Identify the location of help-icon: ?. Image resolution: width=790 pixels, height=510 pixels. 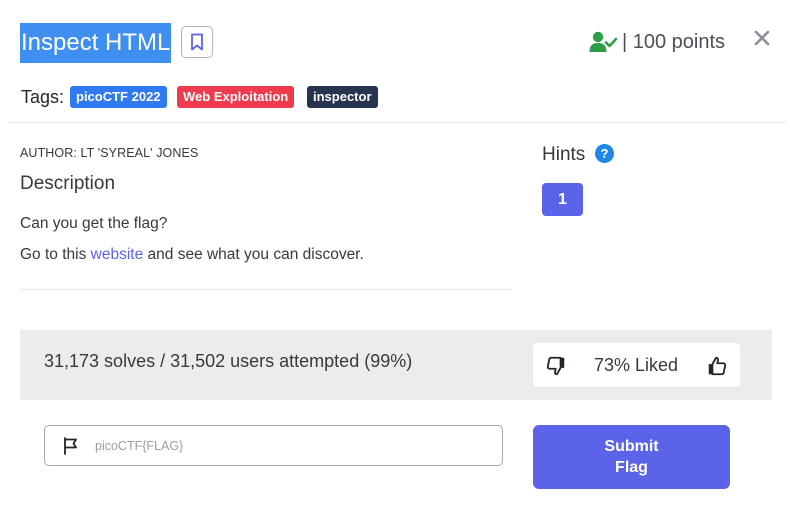
(604, 153).